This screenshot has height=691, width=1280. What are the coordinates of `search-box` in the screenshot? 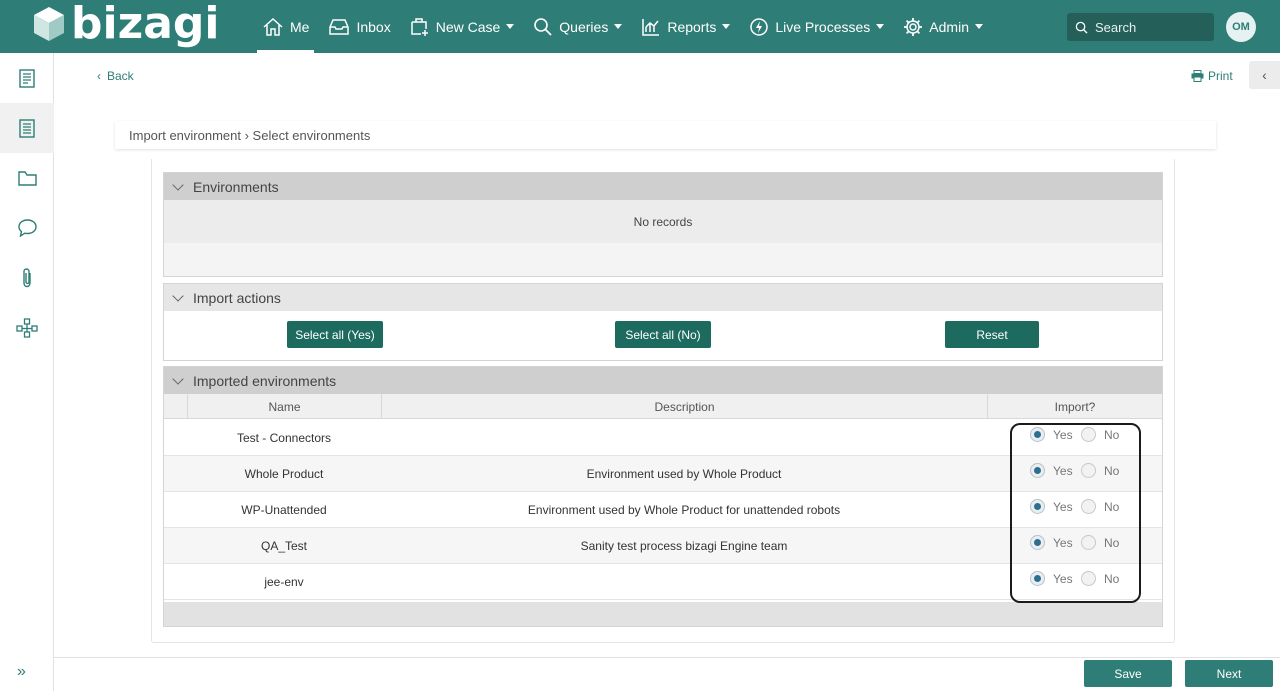 It's located at (1140, 27).